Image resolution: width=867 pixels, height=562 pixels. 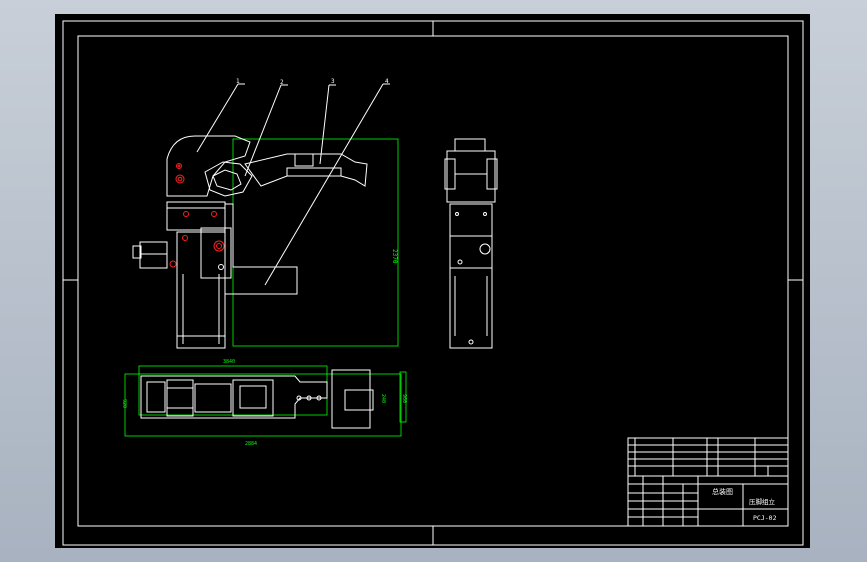 I want to click on top-pad-inner, so click(x=359, y=400).